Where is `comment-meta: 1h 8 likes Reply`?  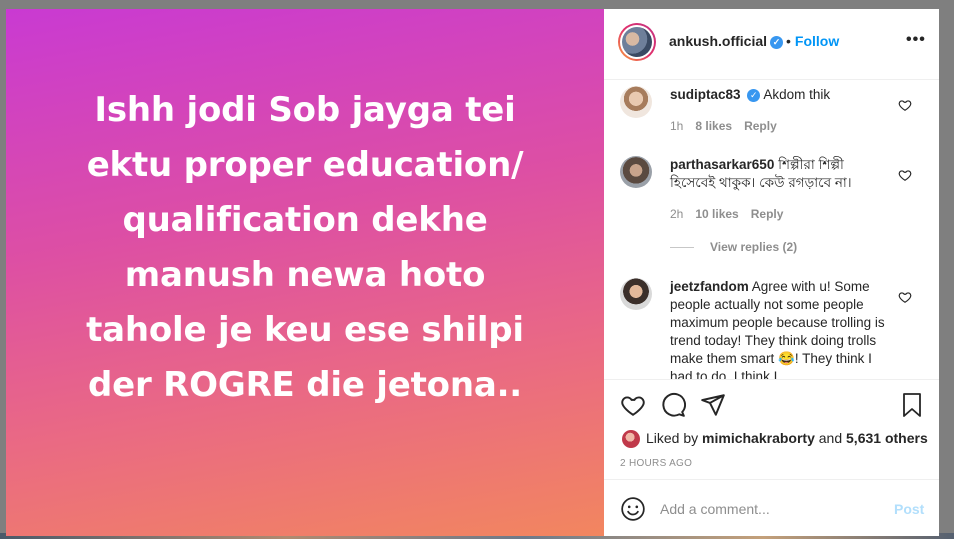
comment-meta: 1h 8 likes Reply is located at coordinates (729, 126).